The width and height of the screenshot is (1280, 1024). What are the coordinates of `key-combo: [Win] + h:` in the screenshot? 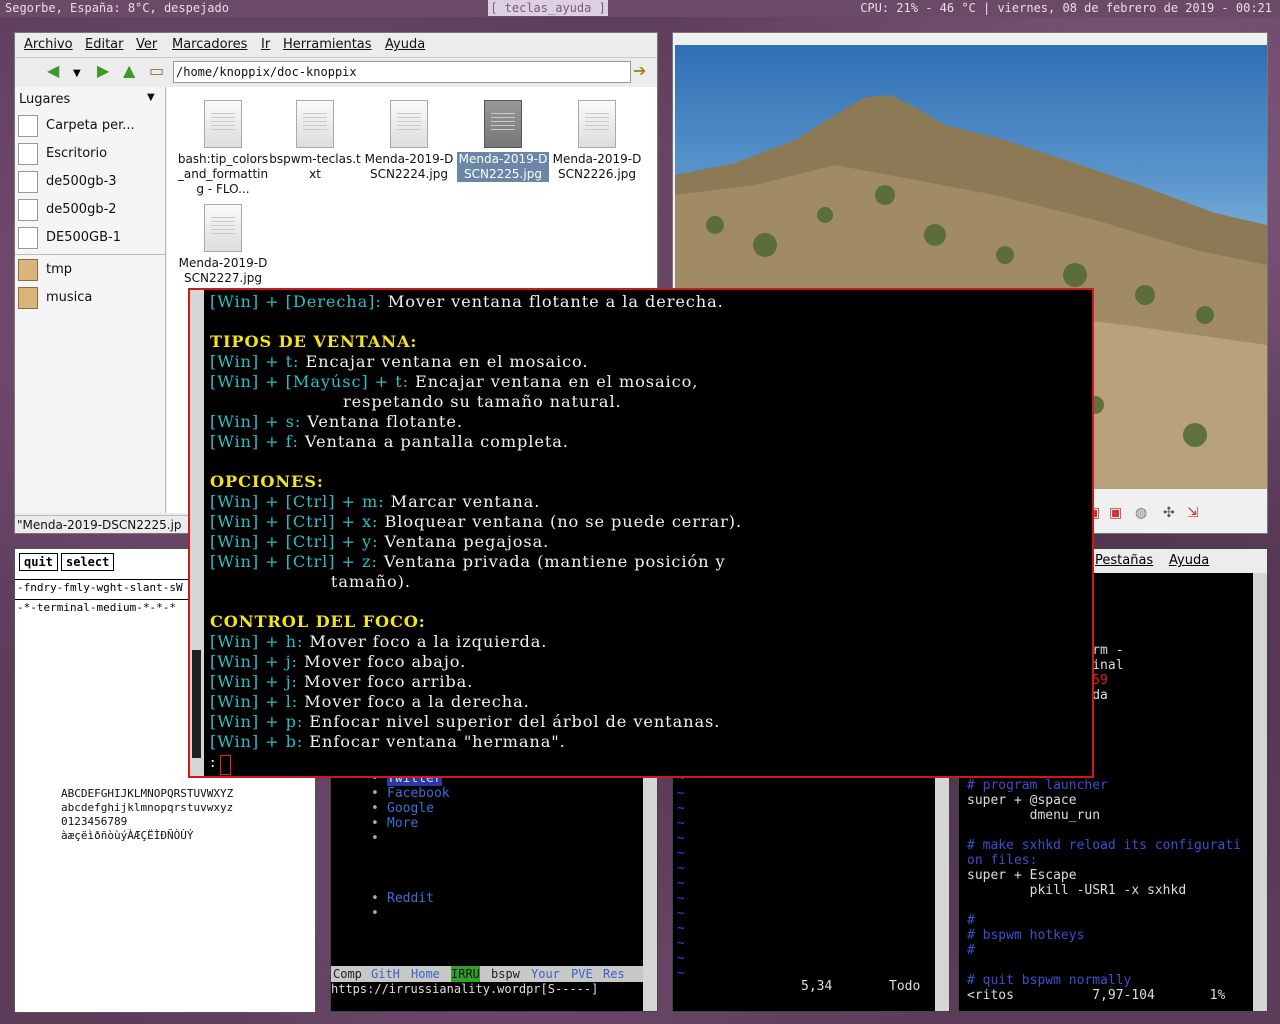 It's located at (257, 641).